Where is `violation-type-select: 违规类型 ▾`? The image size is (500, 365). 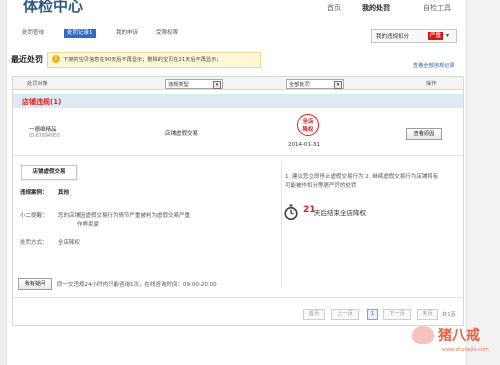 violation-type-select: 违规类型 ▾ is located at coordinates (194, 84).